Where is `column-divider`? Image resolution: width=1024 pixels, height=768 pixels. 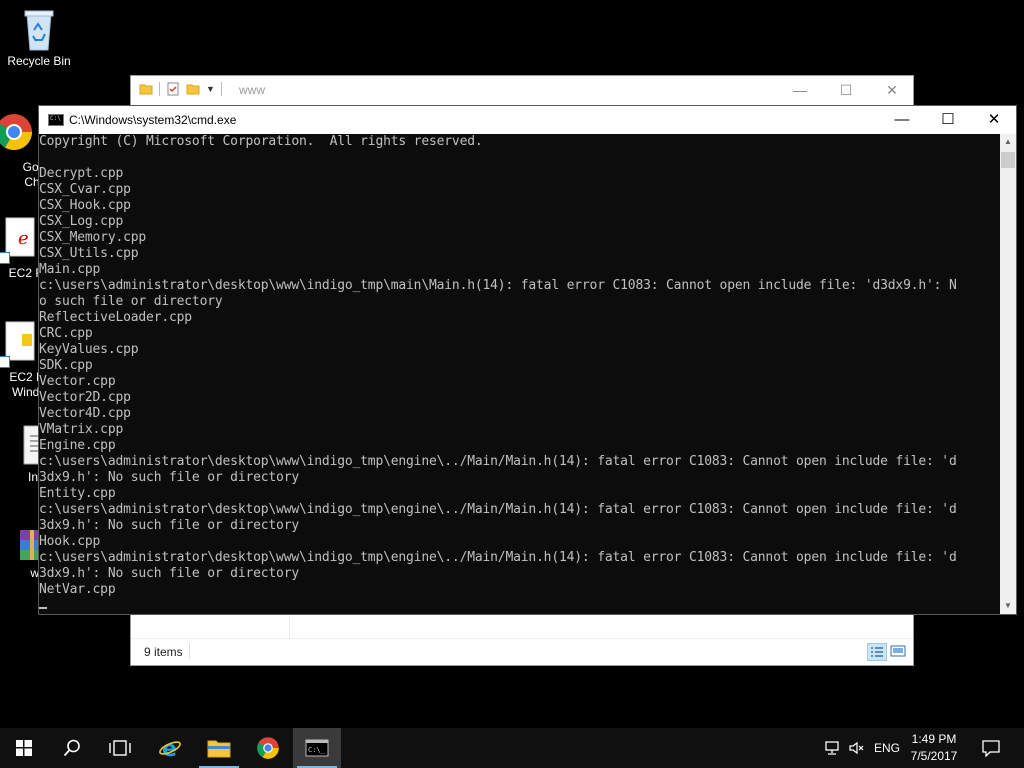
column-divider is located at coordinates (289, 628).